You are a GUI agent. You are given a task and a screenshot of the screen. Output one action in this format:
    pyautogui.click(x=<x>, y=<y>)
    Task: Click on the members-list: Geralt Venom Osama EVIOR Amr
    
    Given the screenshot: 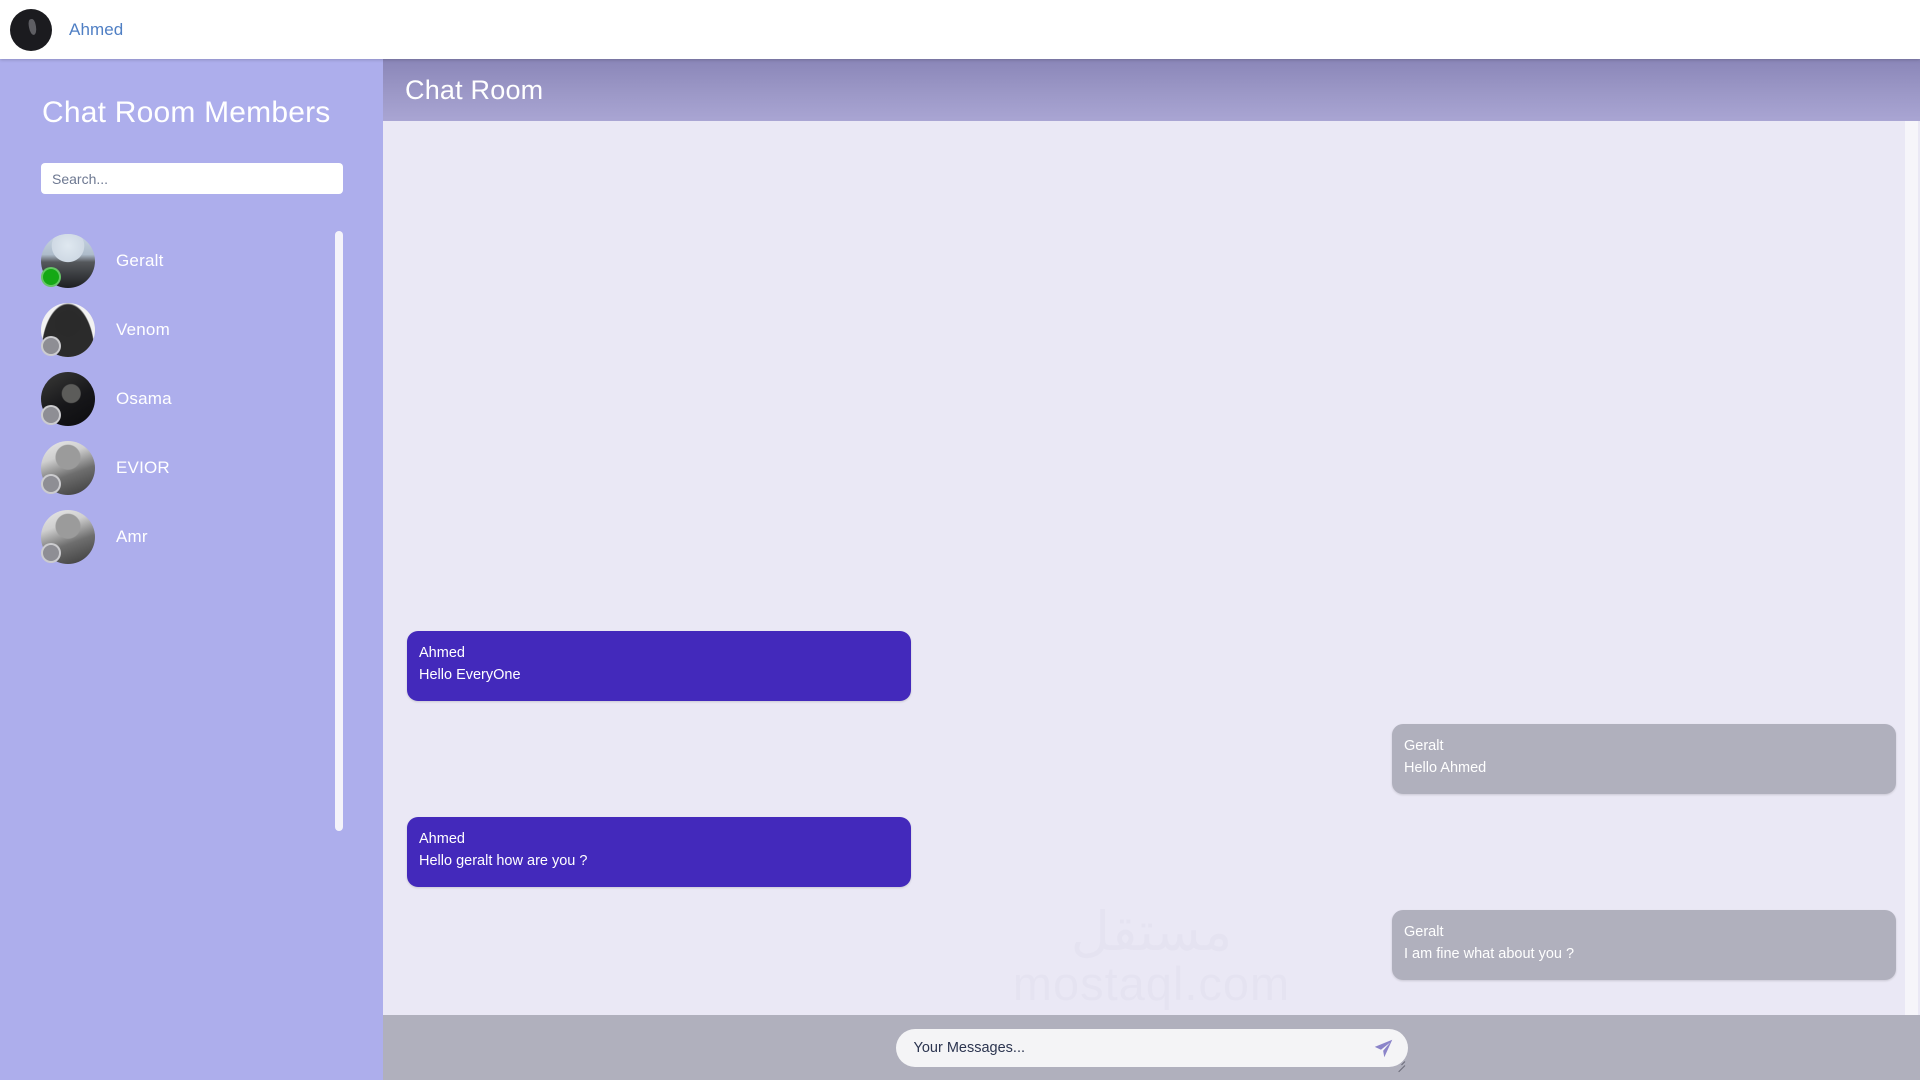 What is the action you would take?
    pyautogui.click(x=191, y=398)
    